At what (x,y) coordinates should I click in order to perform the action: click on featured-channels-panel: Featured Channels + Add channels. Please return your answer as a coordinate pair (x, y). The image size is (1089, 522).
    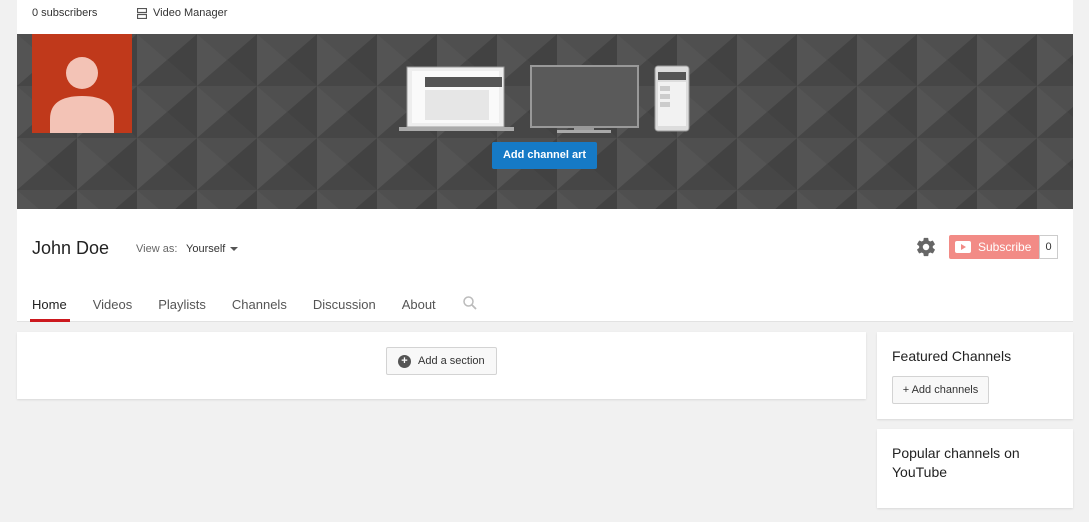
    Looking at the image, I should click on (975, 375).